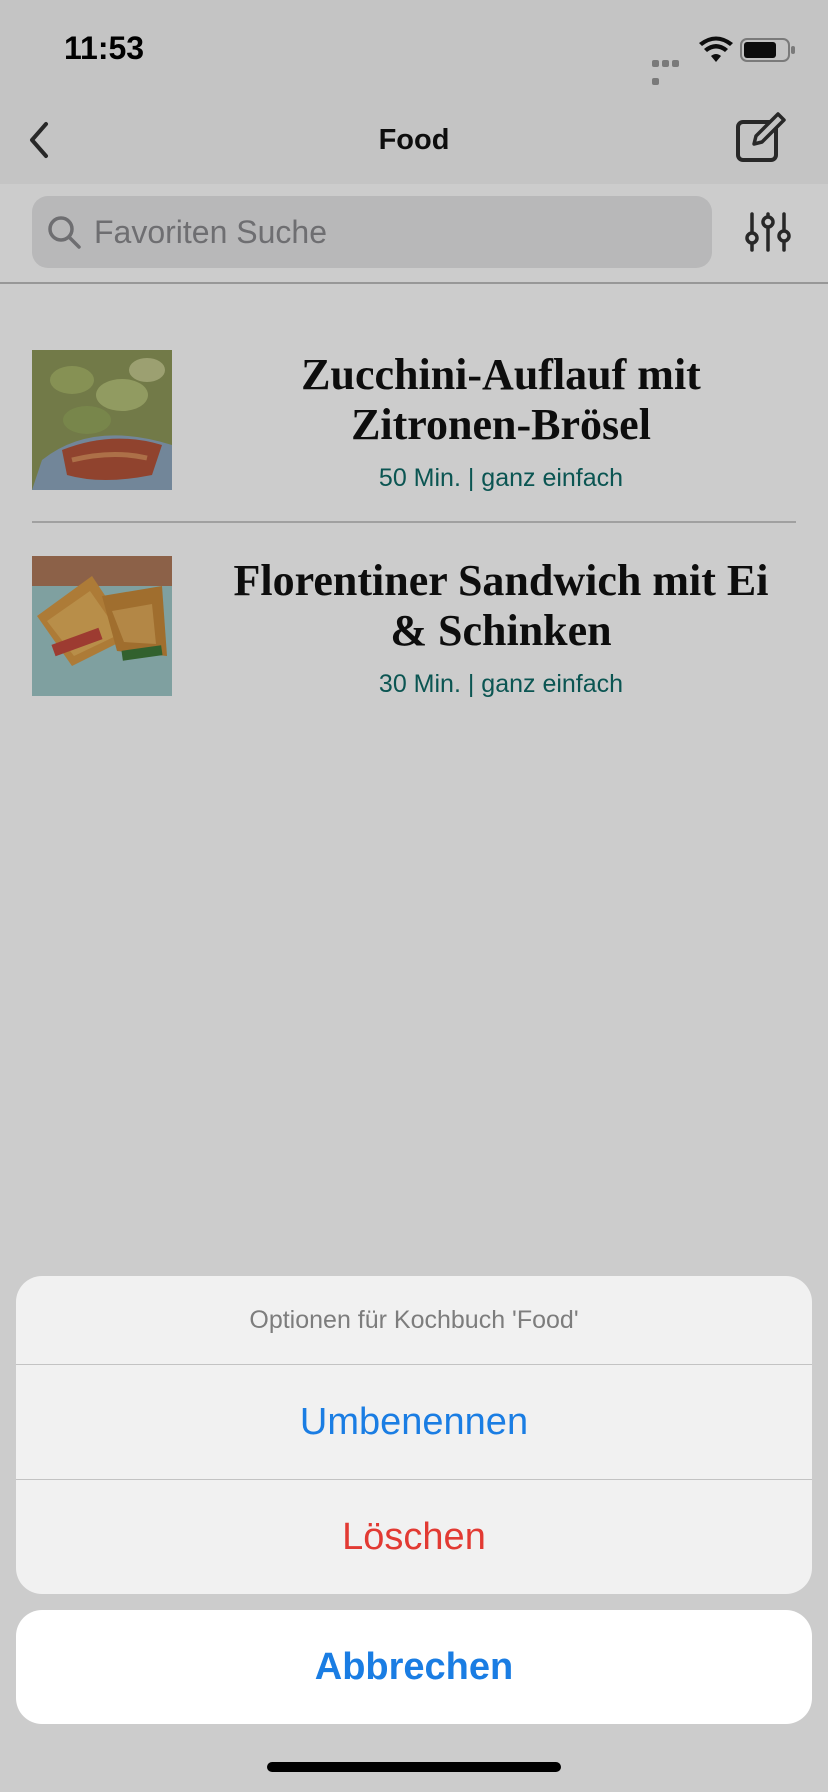 The image size is (828, 1792). I want to click on home-indicator, so click(414, 1767).